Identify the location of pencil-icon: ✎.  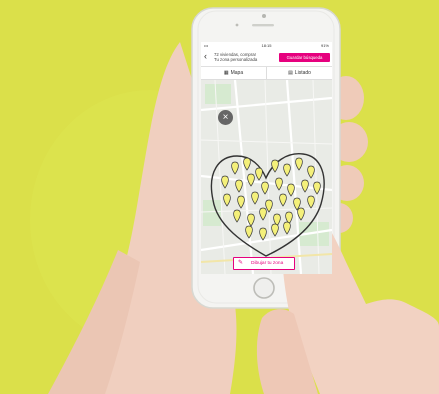
(241, 263).